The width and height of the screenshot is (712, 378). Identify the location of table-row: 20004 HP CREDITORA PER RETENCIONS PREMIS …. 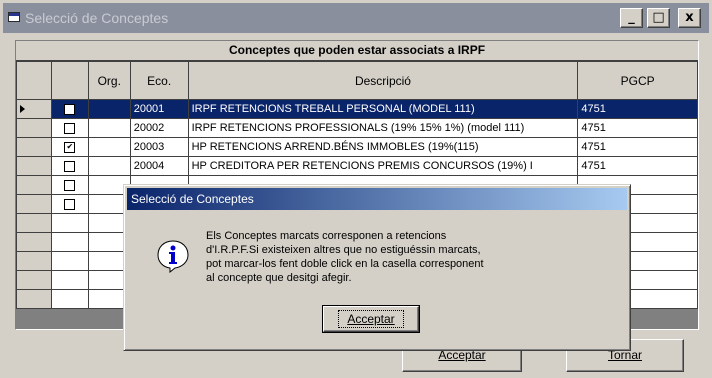
(357, 166).